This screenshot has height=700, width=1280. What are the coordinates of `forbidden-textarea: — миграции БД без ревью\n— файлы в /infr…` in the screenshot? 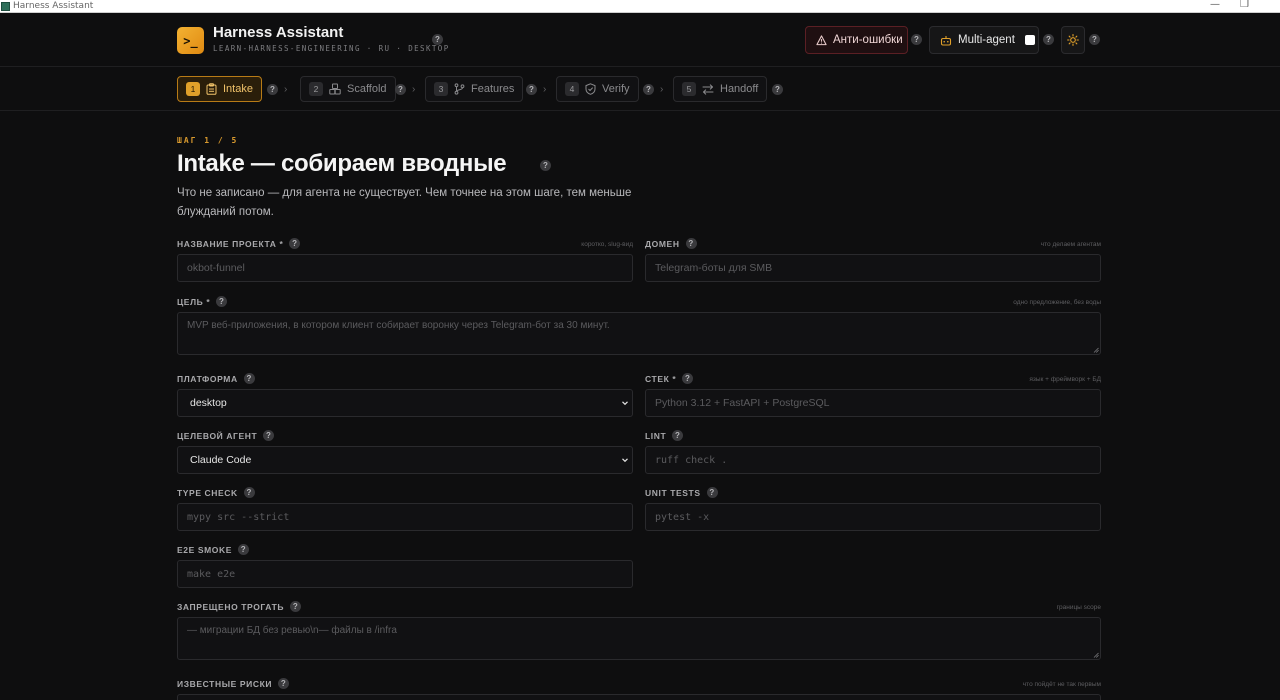 It's located at (639, 638).